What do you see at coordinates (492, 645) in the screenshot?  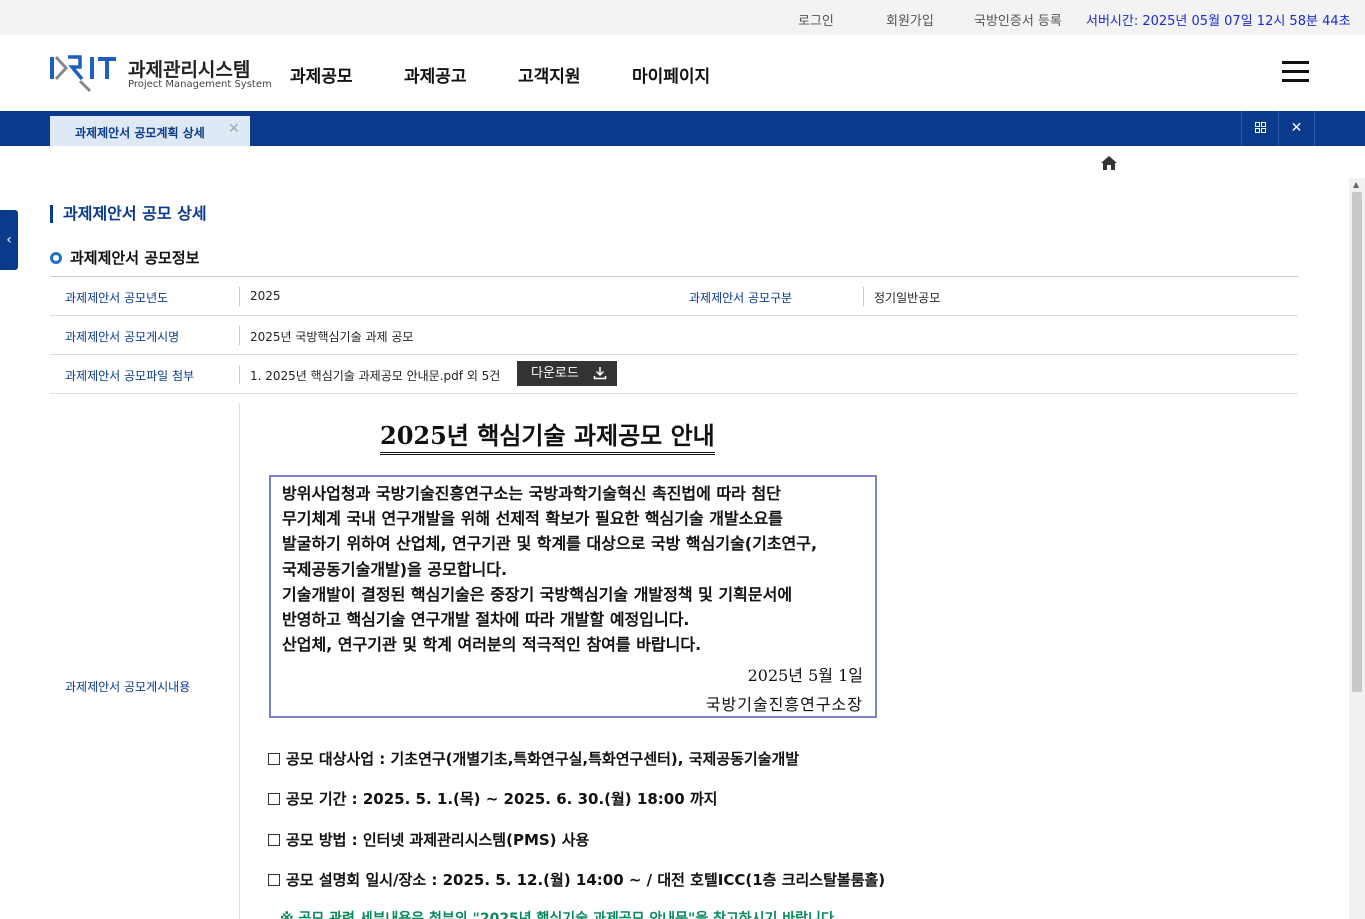 I see `notice-line: 산업체, 연구기관 및 학계 여러분의 적극적인 참여를 바랍니다.` at bounding box center [492, 645].